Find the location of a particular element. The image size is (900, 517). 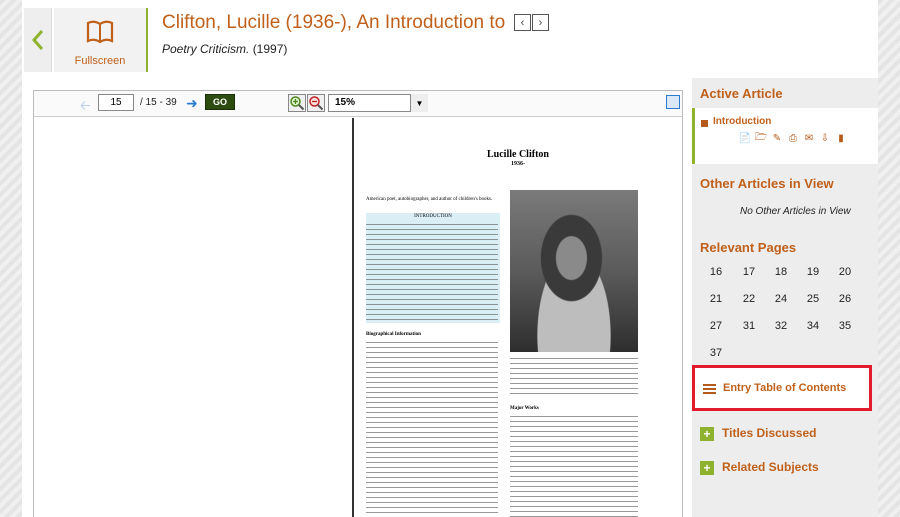

fullscreen-button: Fullscreen is located at coordinates (100, 40).